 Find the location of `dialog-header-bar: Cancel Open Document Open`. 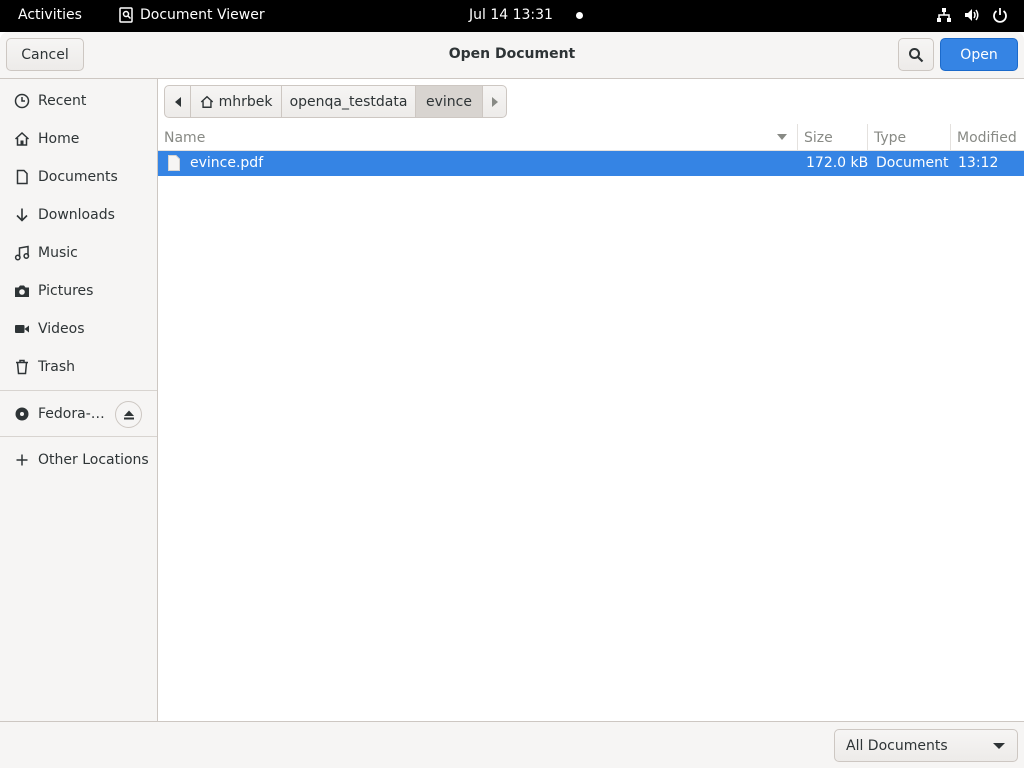

dialog-header-bar: Cancel Open Document Open is located at coordinates (512, 55).